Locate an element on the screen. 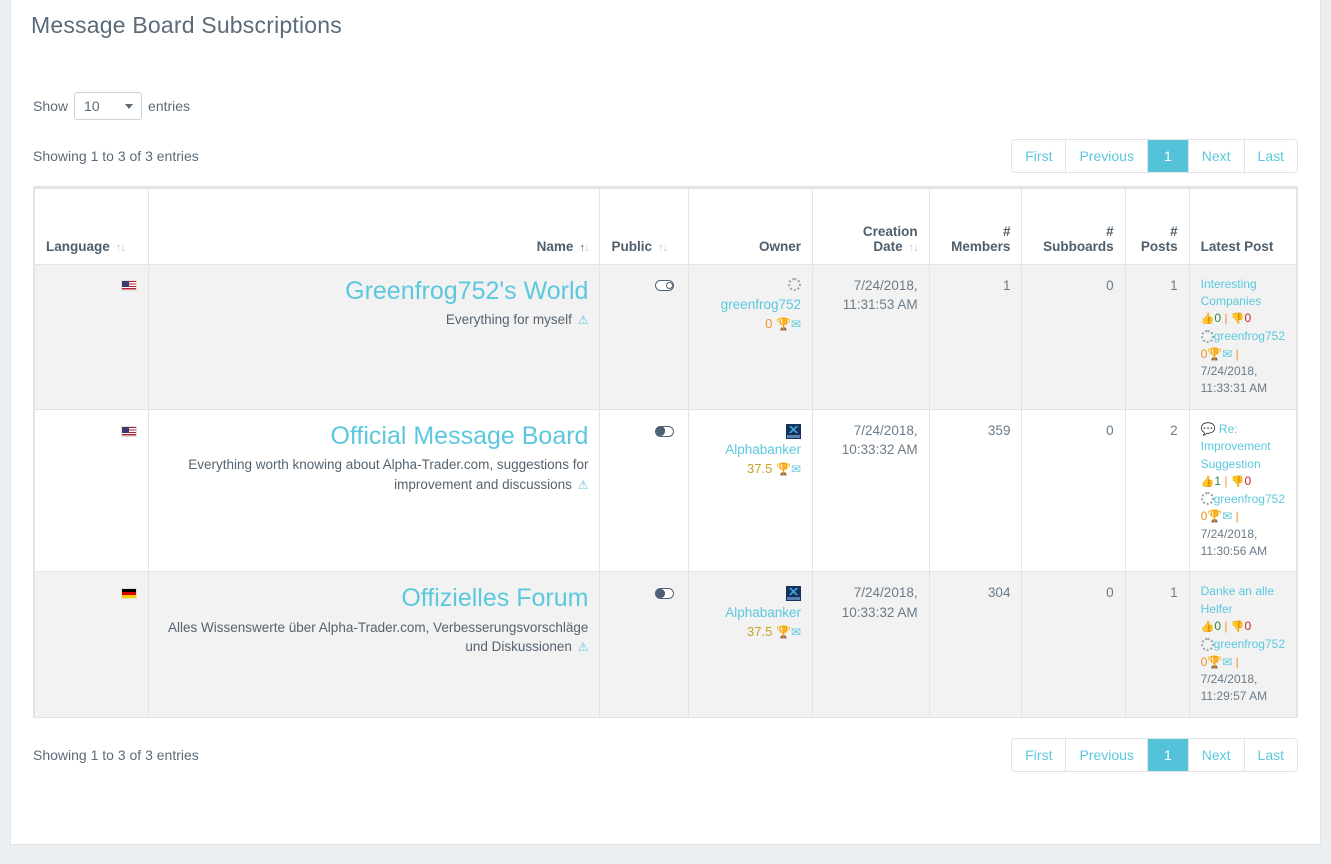 This screenshot has height=864, width=1331. column-header-language: Language ↑↓ is located at coordinates (91, 226).